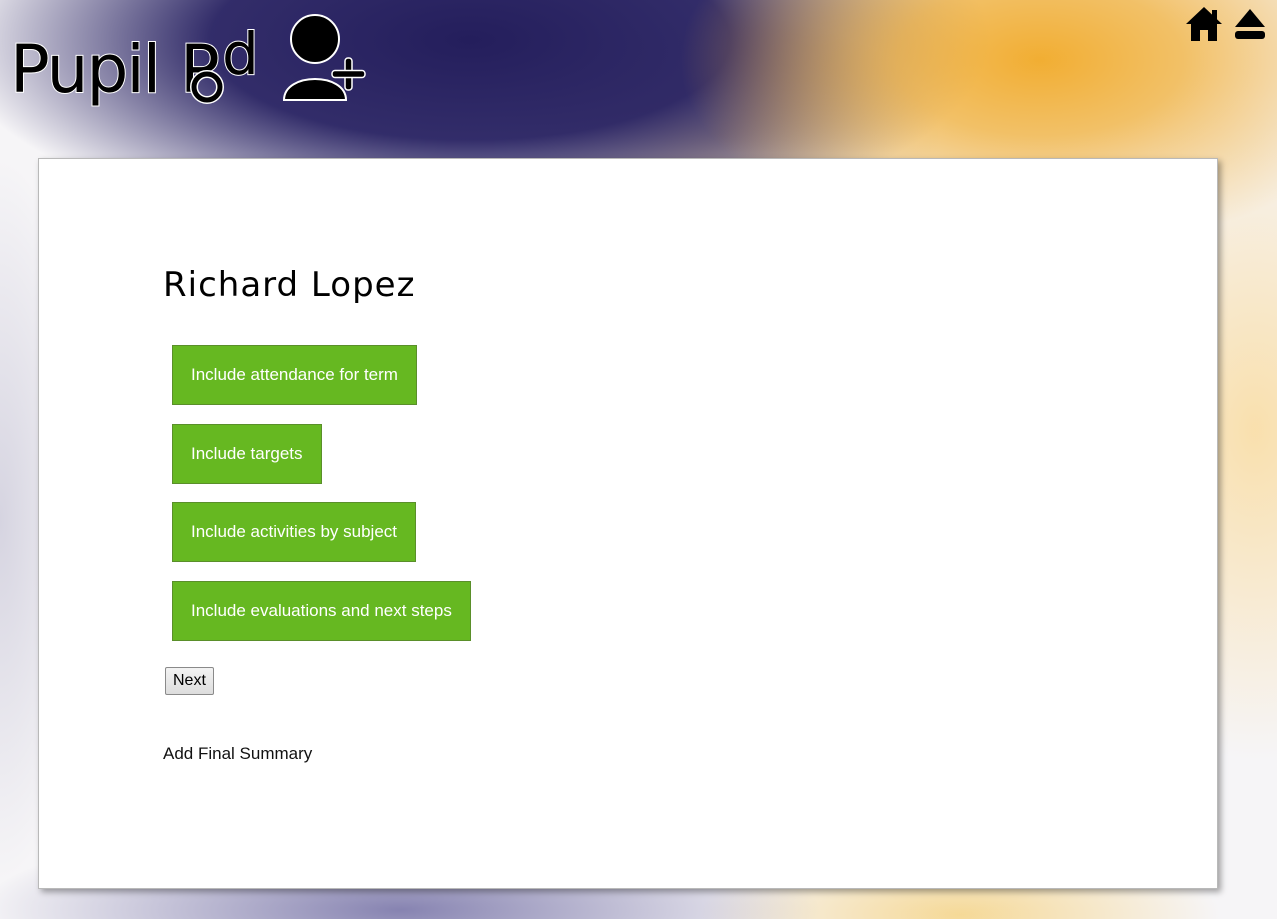  Describe the element at coordinates (1250, 24) in the screenshot. I see `eject-icon` at that location.